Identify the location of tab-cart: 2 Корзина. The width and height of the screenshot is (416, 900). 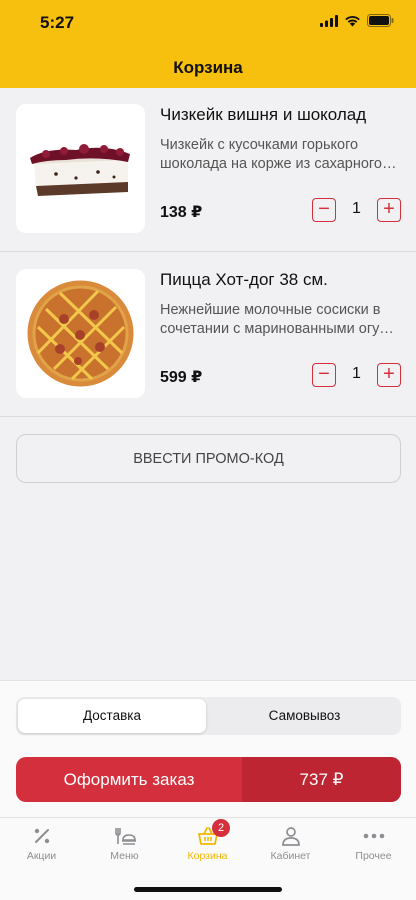
(207, 840).